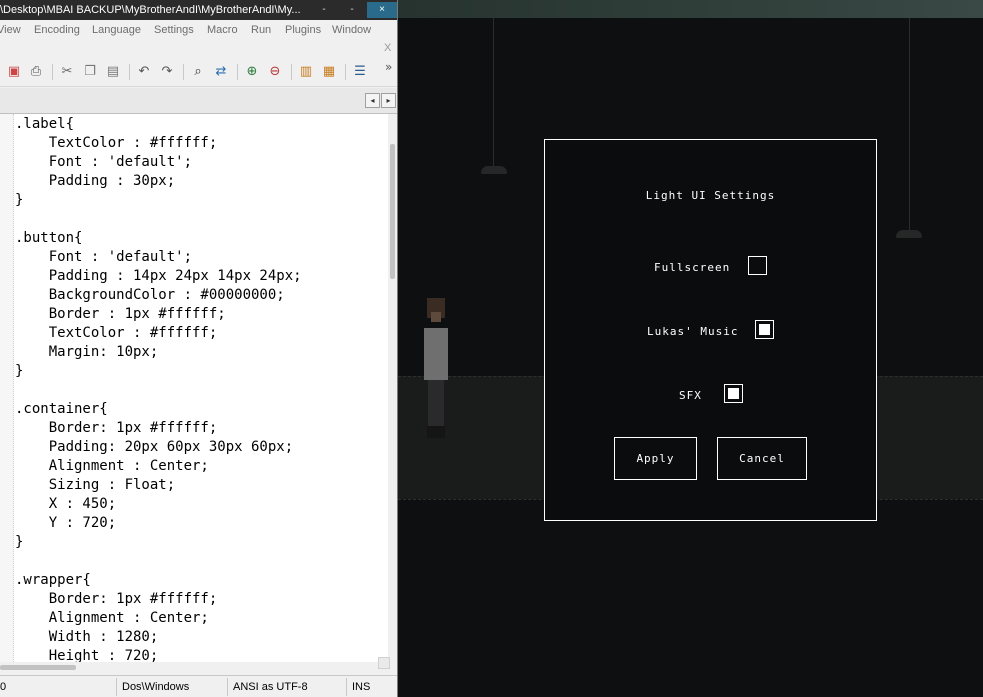 The width and height of the screenshot is (983, 697). What do you see at coordinates (306, 72) in the screenshot?
I see `sync-vertical-icon: ▥` at bounding box center [306, 72].